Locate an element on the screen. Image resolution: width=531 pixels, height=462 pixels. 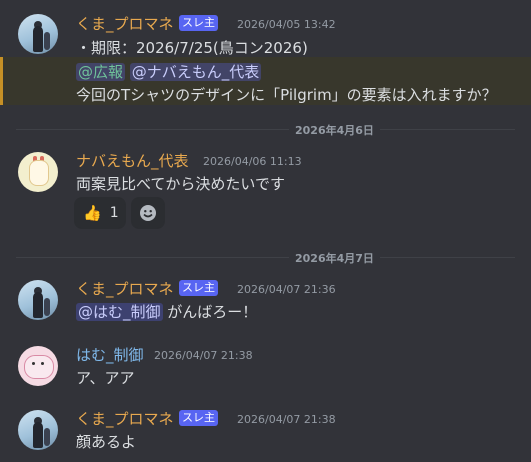
message-text: がんばろー！ is located at coordinates (210, 312).